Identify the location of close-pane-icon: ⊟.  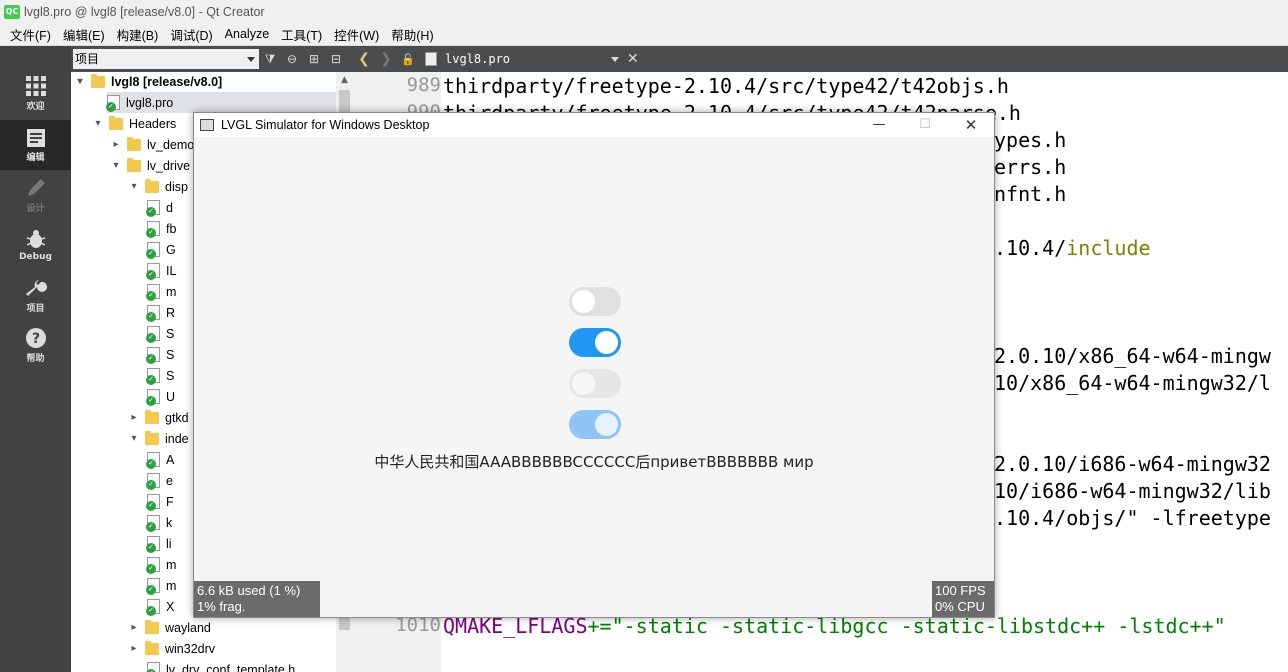
(336, 59).